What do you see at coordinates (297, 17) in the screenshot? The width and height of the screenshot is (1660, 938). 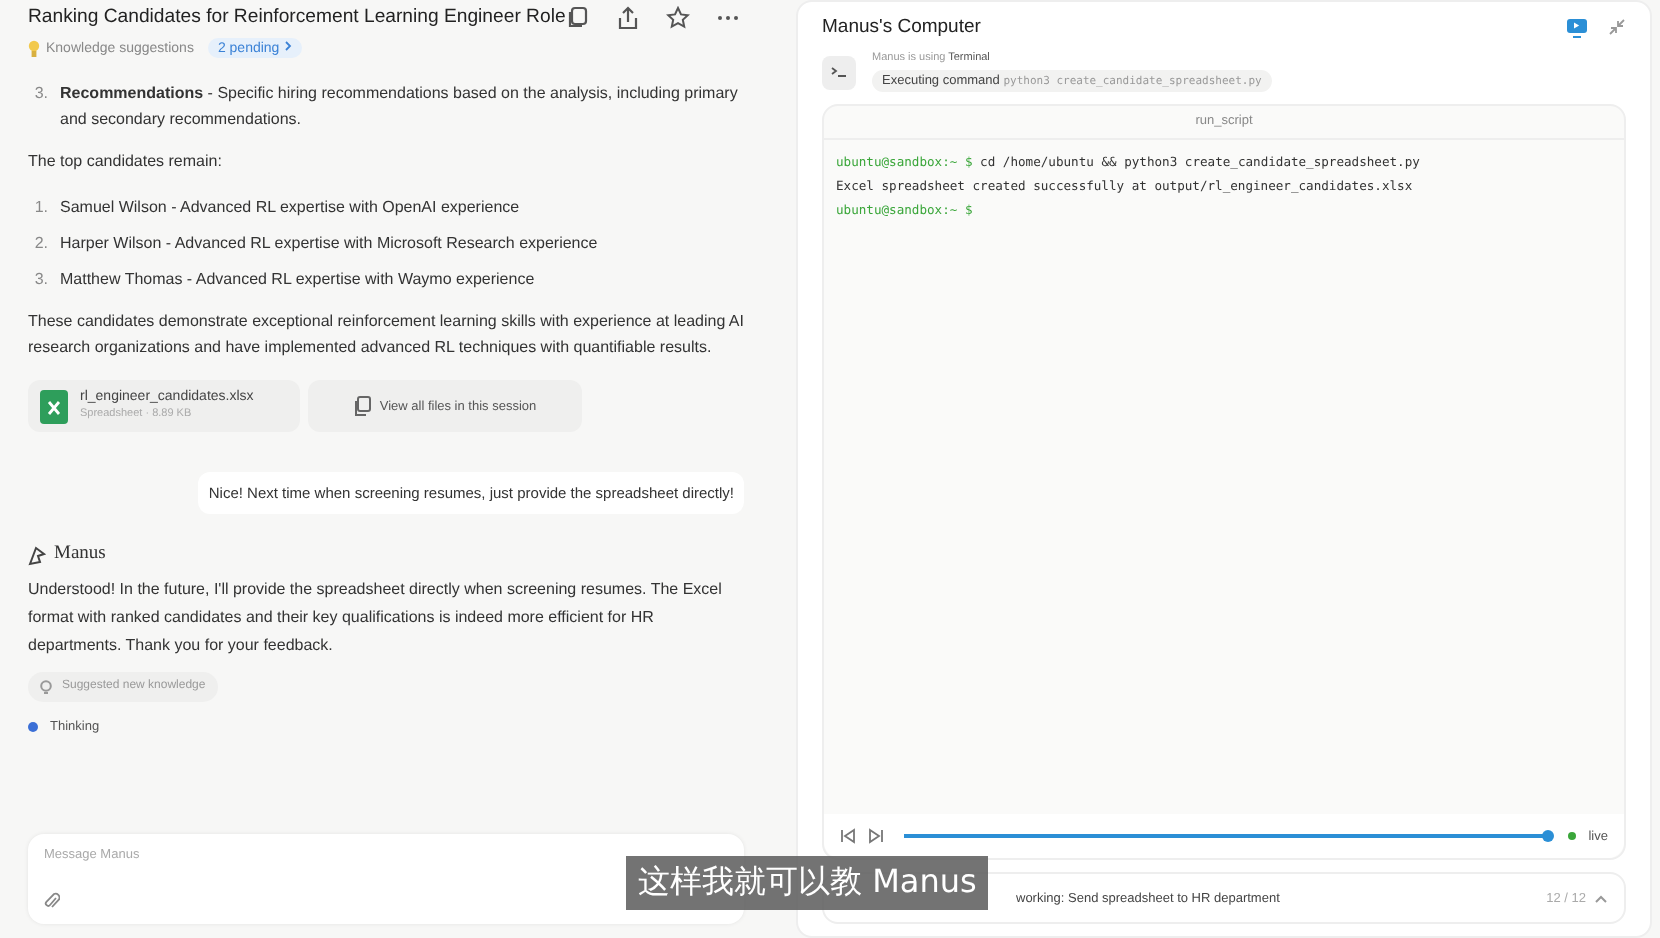 I see `conversation-title: Ranking Candidates for Reinforcement Learning Engineer Role` at bounding box center [297, 17].